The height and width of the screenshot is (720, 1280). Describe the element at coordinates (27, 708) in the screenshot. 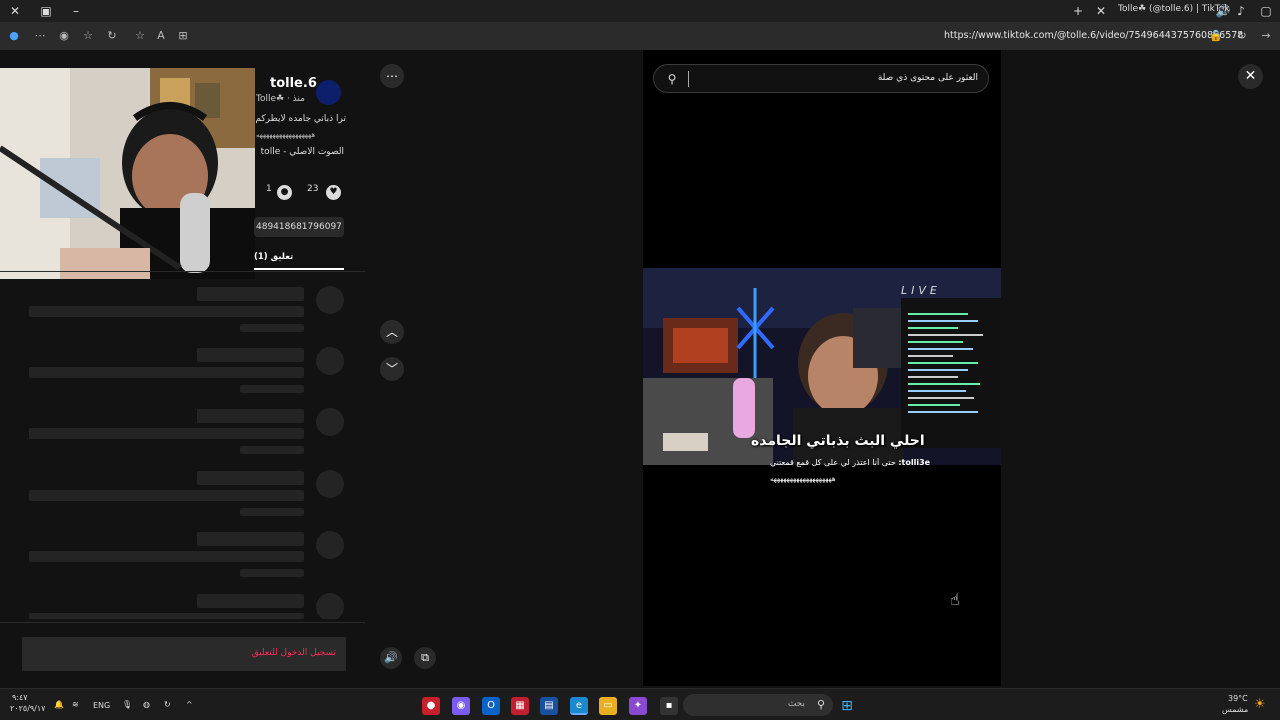

I see `clock-date: ٢٠٢٥/٩/١٧` at that location.